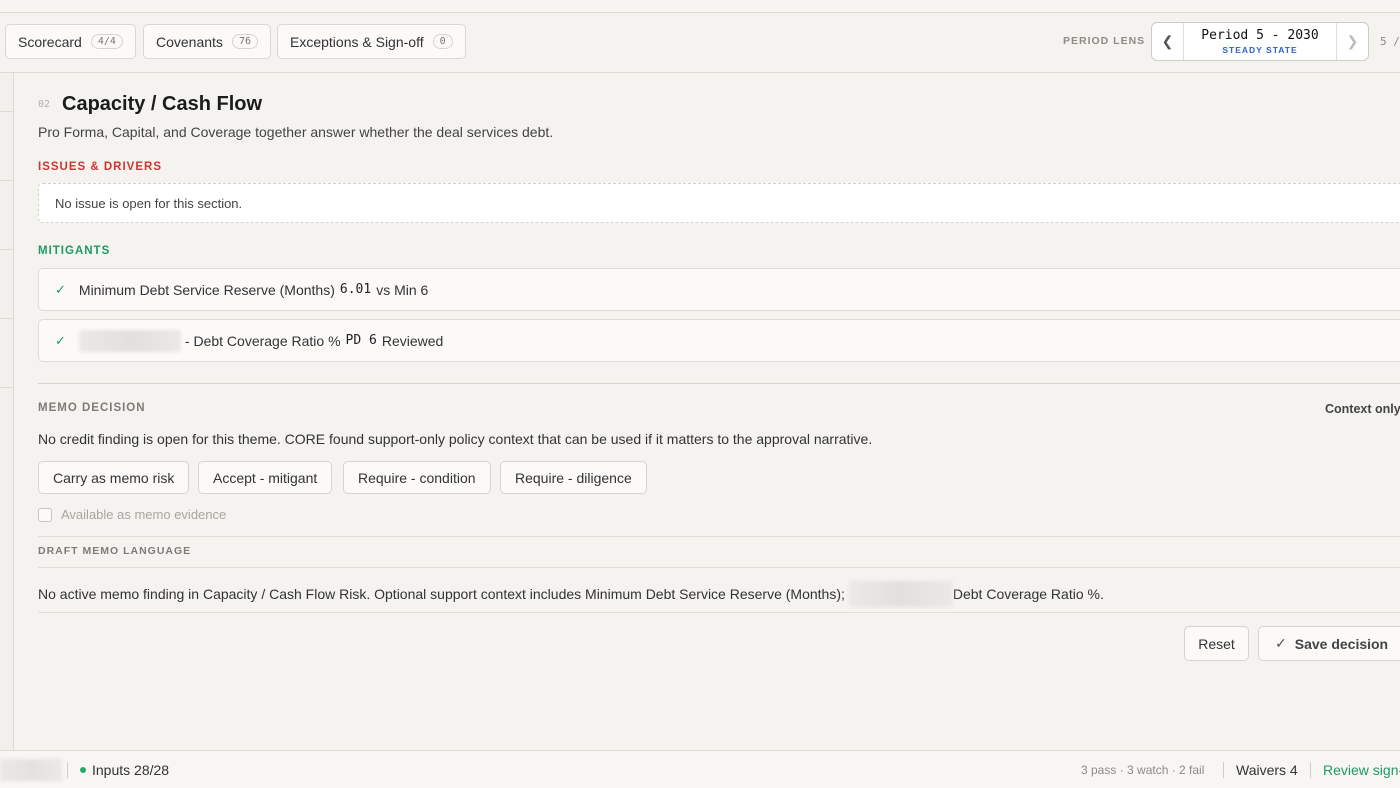  I want to click on tab-covenants: Covenants 76, so click(207, 41).